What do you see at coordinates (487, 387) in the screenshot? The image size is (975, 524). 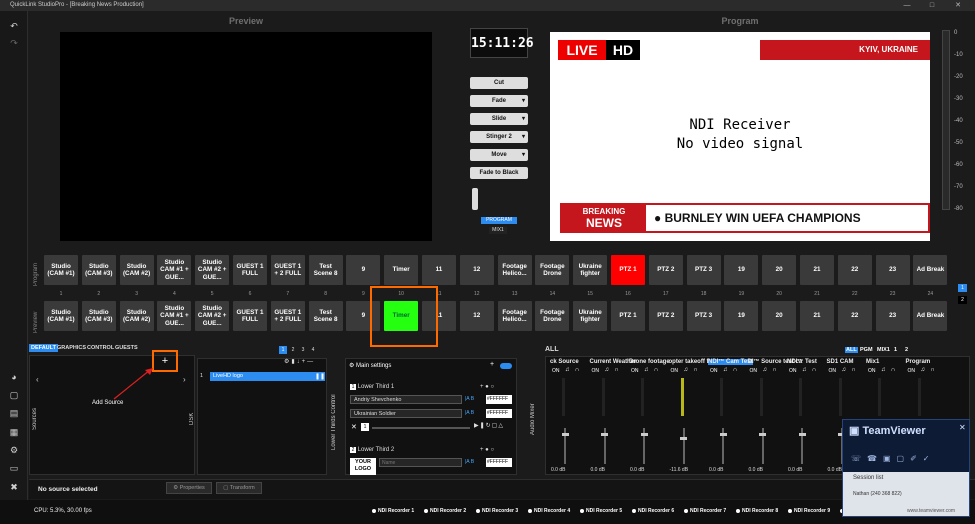 I see `lower-third-1-controls: + ● ○` at bounding box center [487, 387].